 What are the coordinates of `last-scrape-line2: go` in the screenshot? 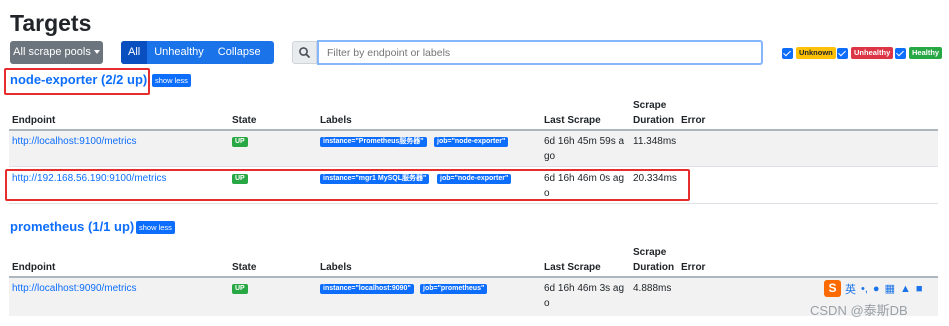 It's located at (550, 156).